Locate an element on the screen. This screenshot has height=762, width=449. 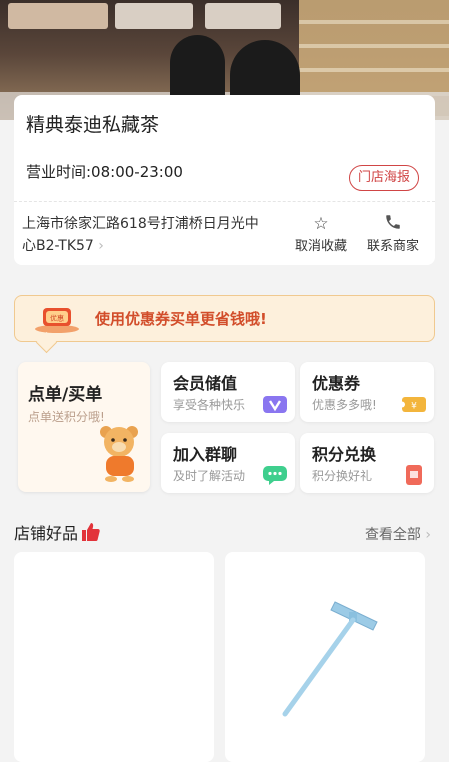
address-text: 上海市徐家汇路618号打浦桥日月光中心B2-TK57 is located at coordinates (140, 235).